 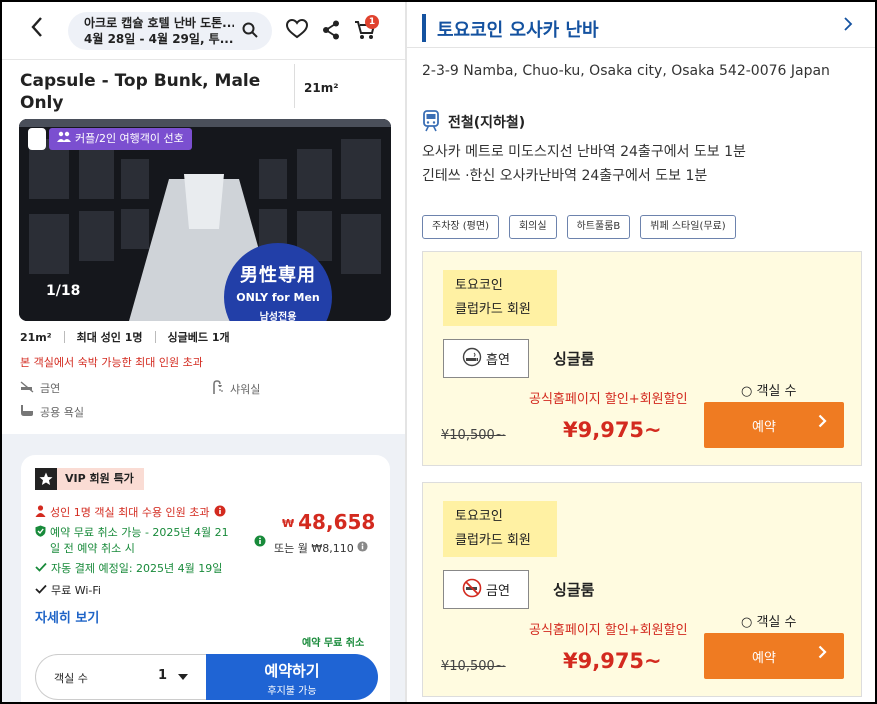 I want to click on smoking-badge: 금연, so click(x=486, y=589).